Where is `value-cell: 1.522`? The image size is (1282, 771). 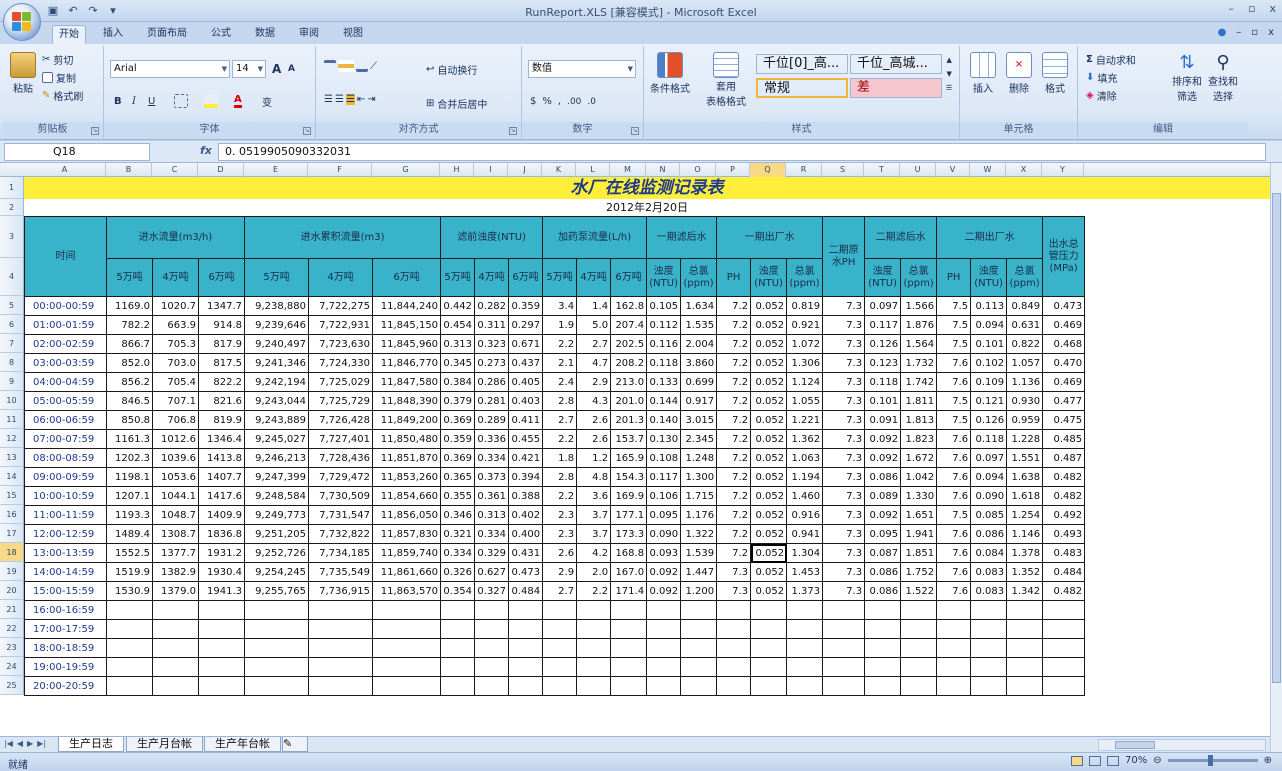 value-cell: 1.522 is located at coordinates (919, 591).